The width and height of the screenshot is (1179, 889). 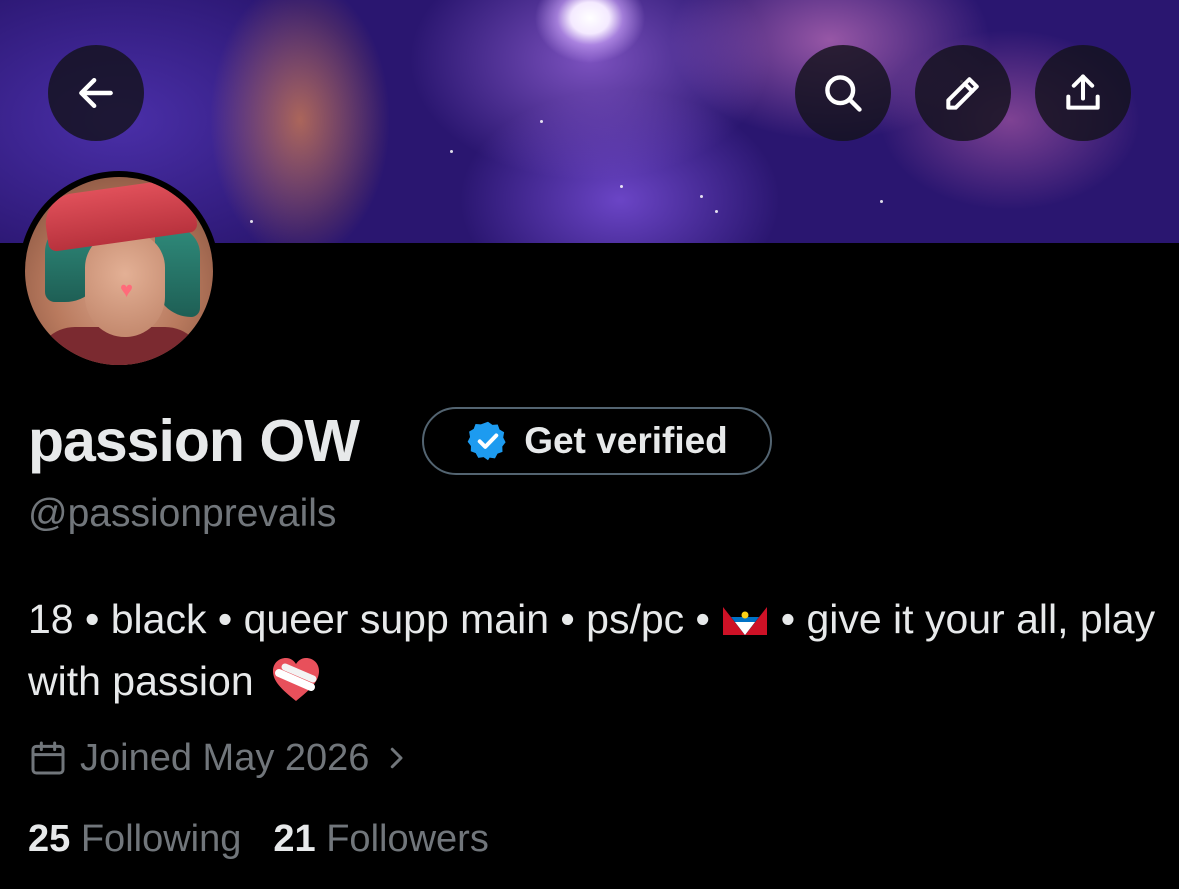 I want to click on joined-label: Joined May 2026, so click(x=225, y=757).